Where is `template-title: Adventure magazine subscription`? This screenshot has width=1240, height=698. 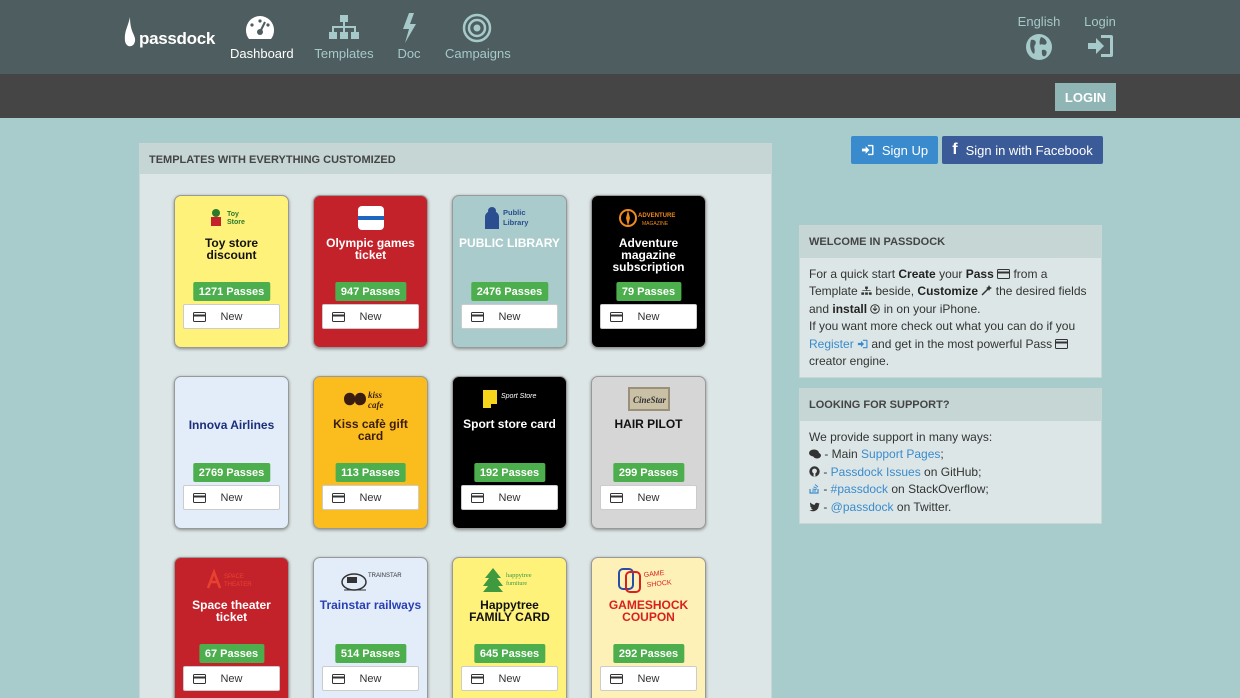
template-title: Adventure magazine subscription is located at coordinates (648, 255).